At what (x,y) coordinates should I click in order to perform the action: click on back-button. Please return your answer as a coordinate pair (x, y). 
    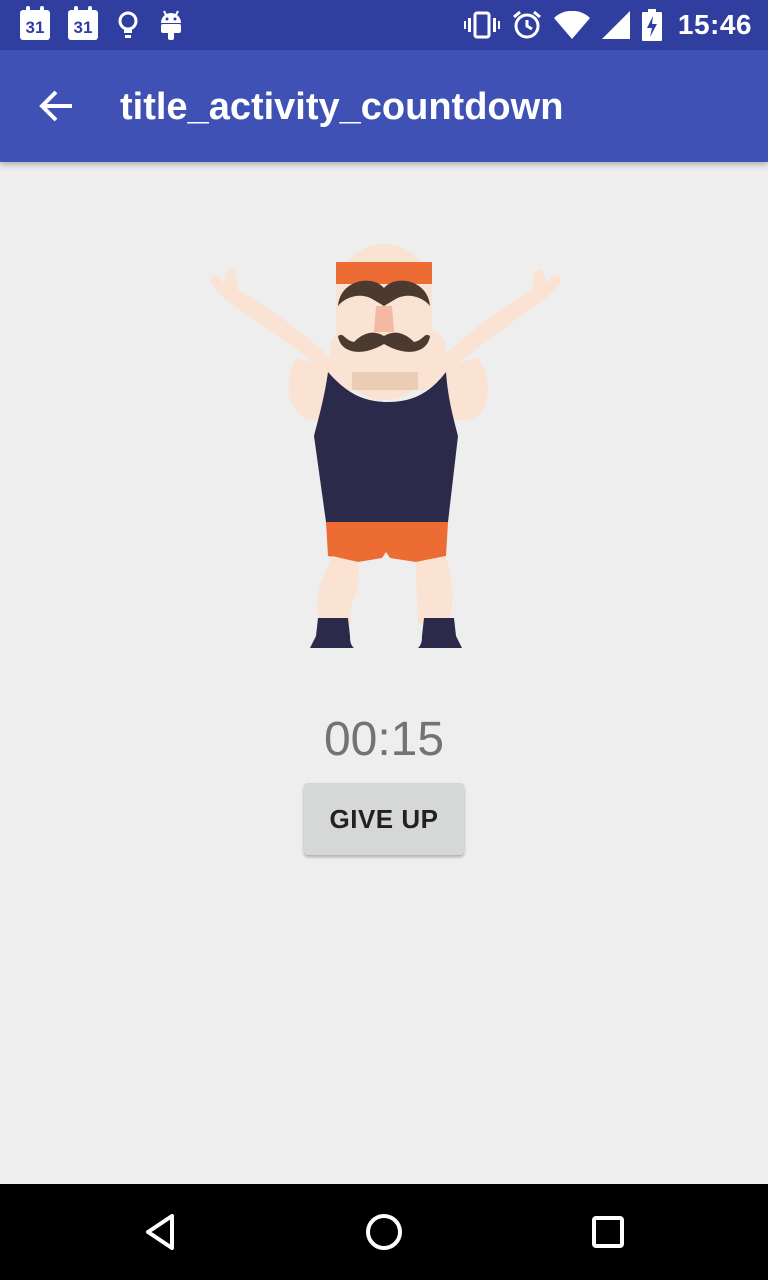
    Looking at the image, I should click on (56, 106).